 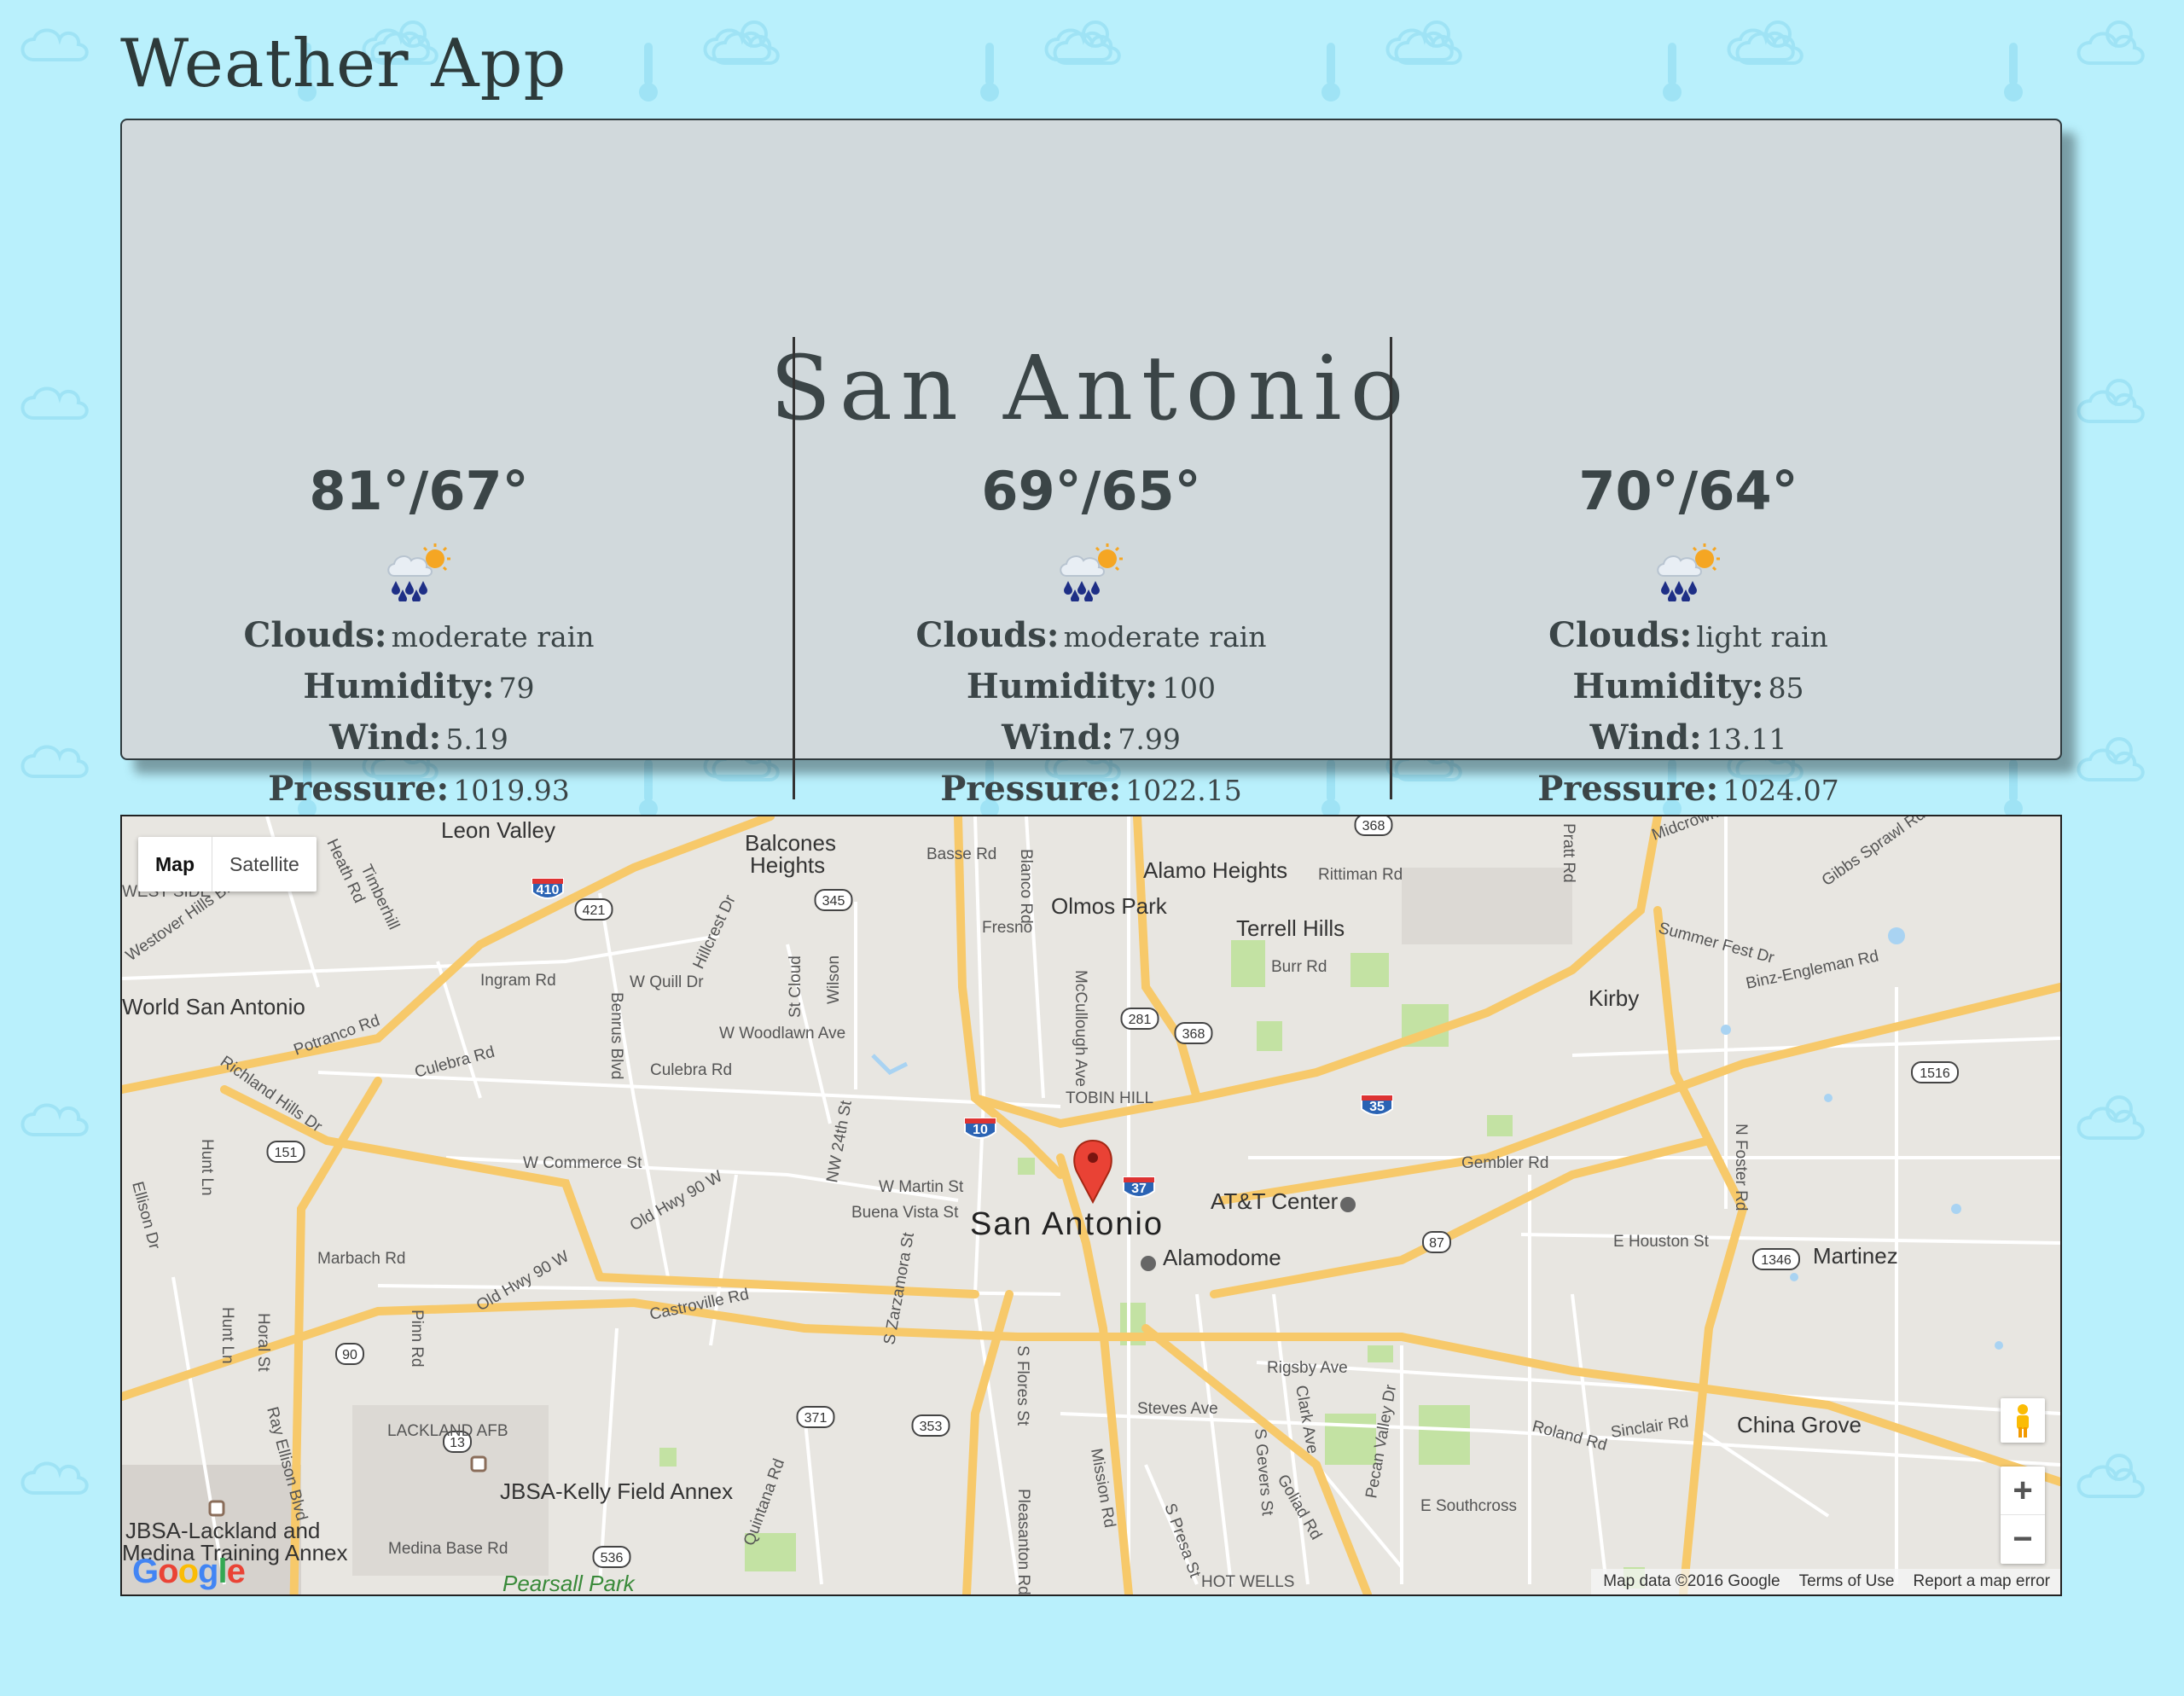 I want to click on map-label: Olmos Park, so click(x=1109, y=906).